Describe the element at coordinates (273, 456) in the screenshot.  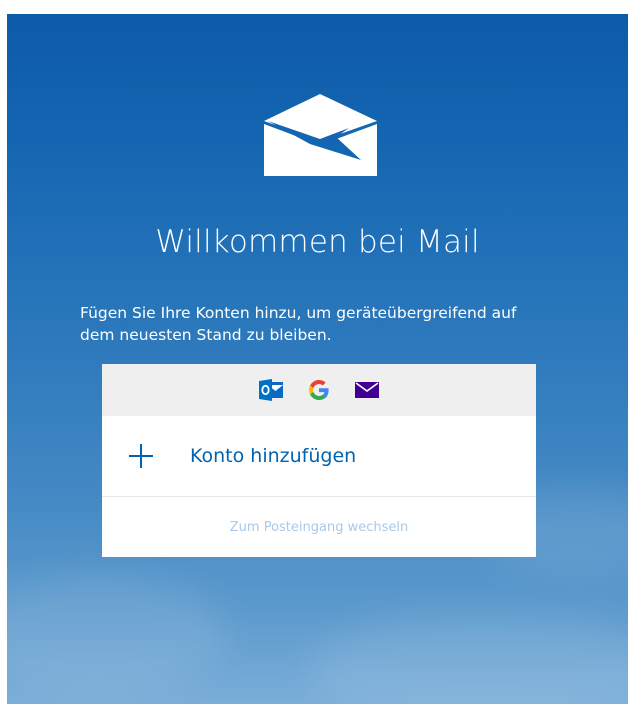
I see `add-account-label: Konto hinzufügen` at that location.